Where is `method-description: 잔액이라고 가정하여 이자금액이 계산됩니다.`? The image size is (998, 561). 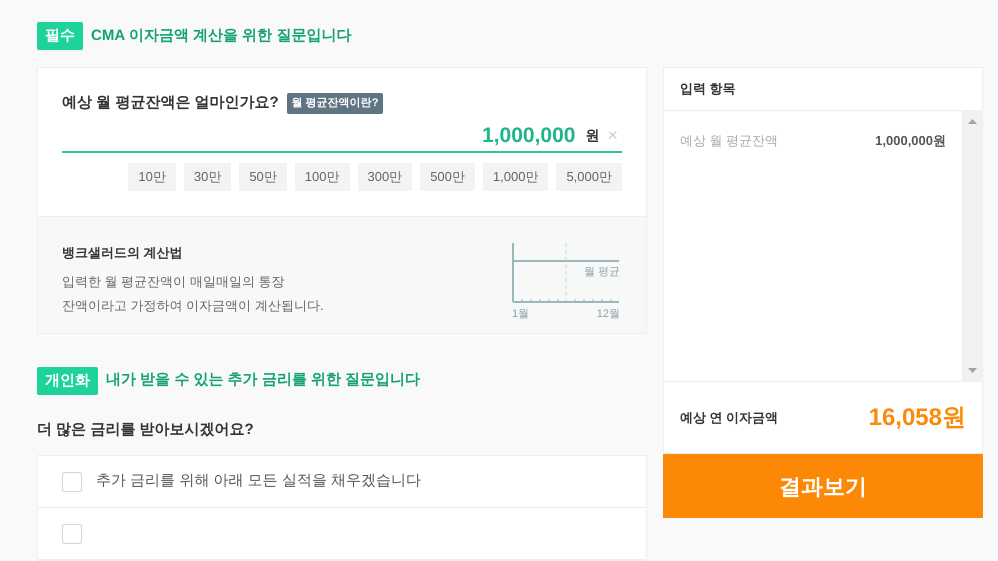 method-description: 잔액이라고 가정하여 이자금액이 계산됩니다. is located at coordinates (193, 305).